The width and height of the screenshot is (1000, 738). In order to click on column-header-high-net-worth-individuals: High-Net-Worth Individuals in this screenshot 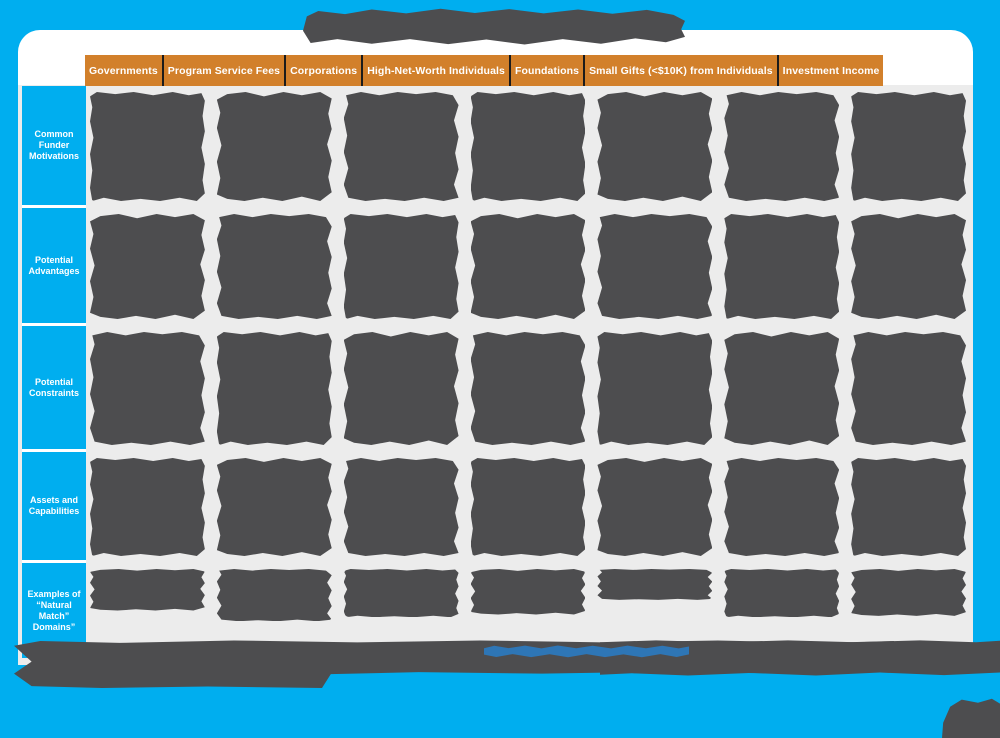, I will do `click(437, 70)`.